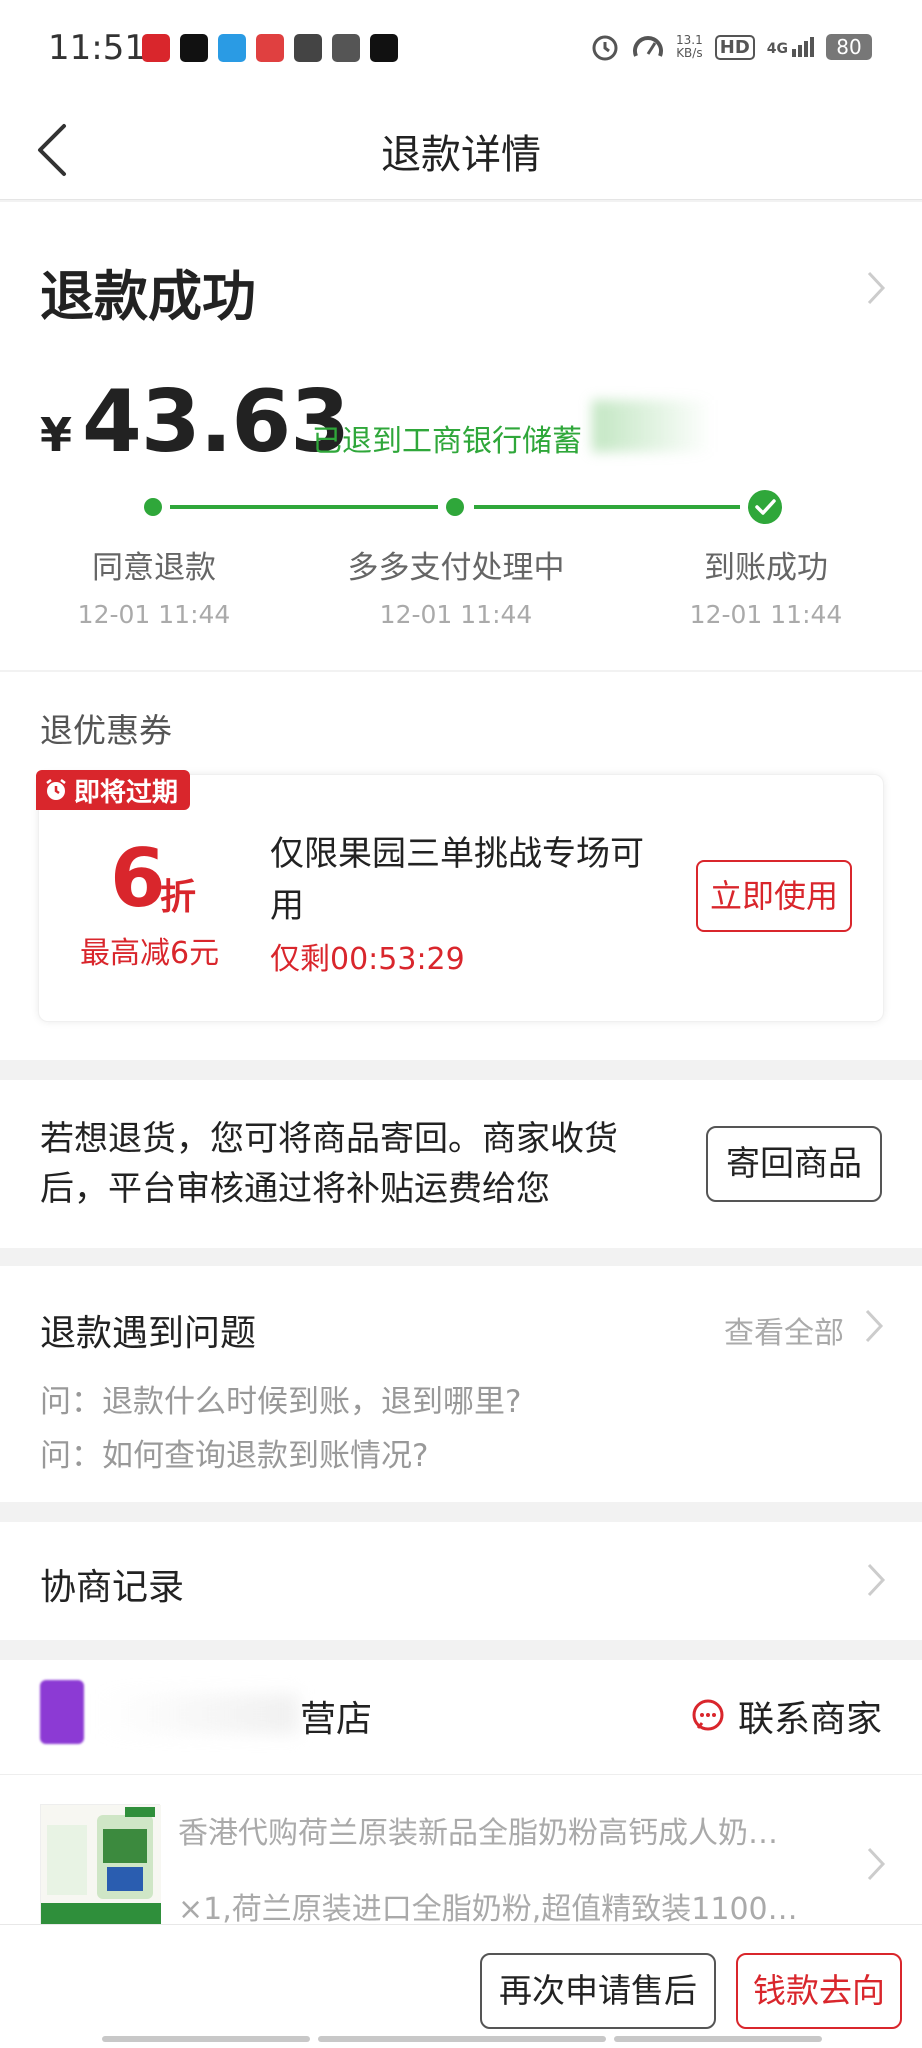  I want to click on contact-merchant-button: 联系商家, so click(786, 1716).